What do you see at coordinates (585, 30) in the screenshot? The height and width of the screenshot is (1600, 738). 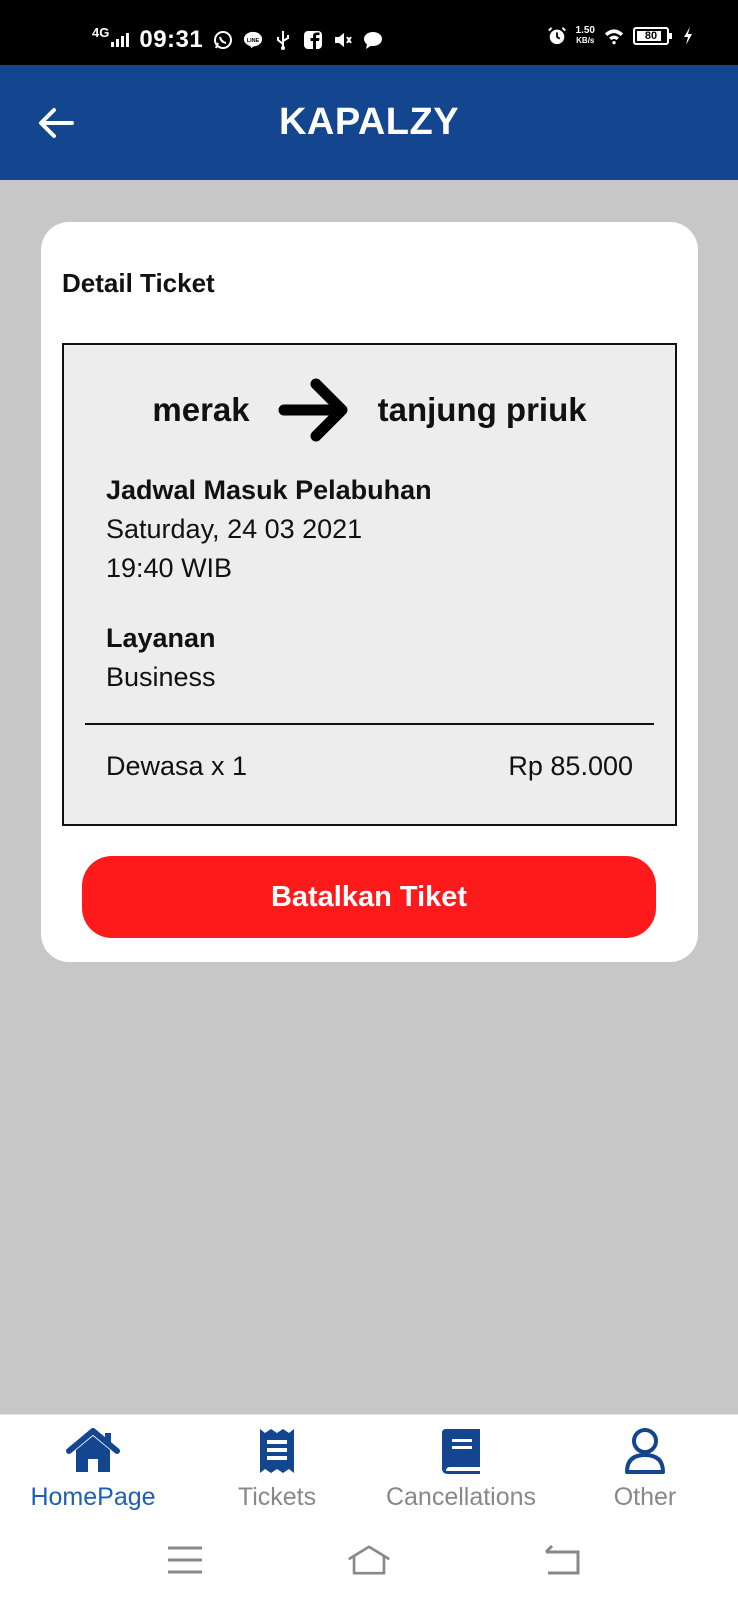 I see `speed-value: 1.50` at bounding box center [585, 30].